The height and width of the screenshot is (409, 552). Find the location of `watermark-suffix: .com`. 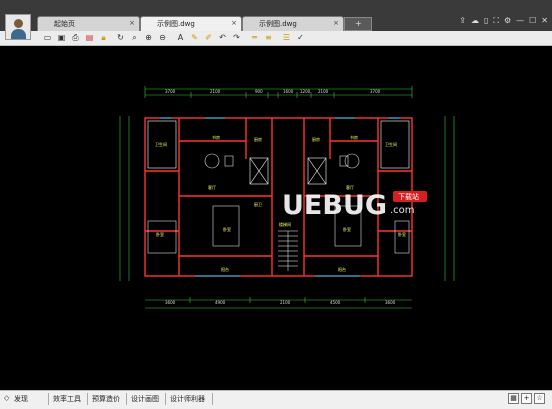

watermark-suffix: .com is located at coordinates (402, 210).